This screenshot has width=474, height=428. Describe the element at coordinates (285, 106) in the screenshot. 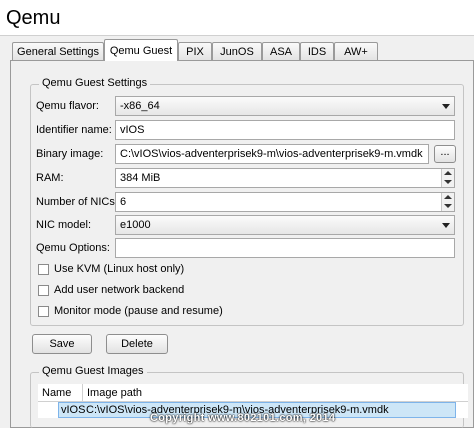

I see `flavor-select: -x86_64` at that location.